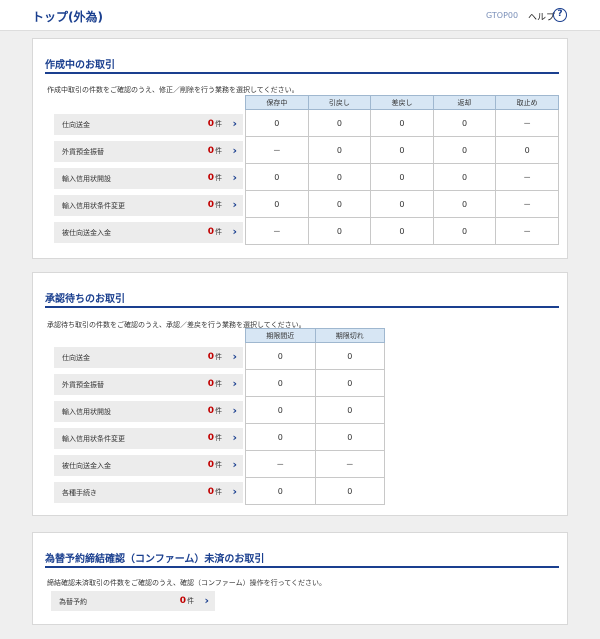 This screenshot has width=600, height=639. What do you see at coordinates (148, 438) in the screenshot?
I see `pending-row-import-lc-amend: 輸入信用状条件変更 0件 ›` at bounding box center [148, 438].